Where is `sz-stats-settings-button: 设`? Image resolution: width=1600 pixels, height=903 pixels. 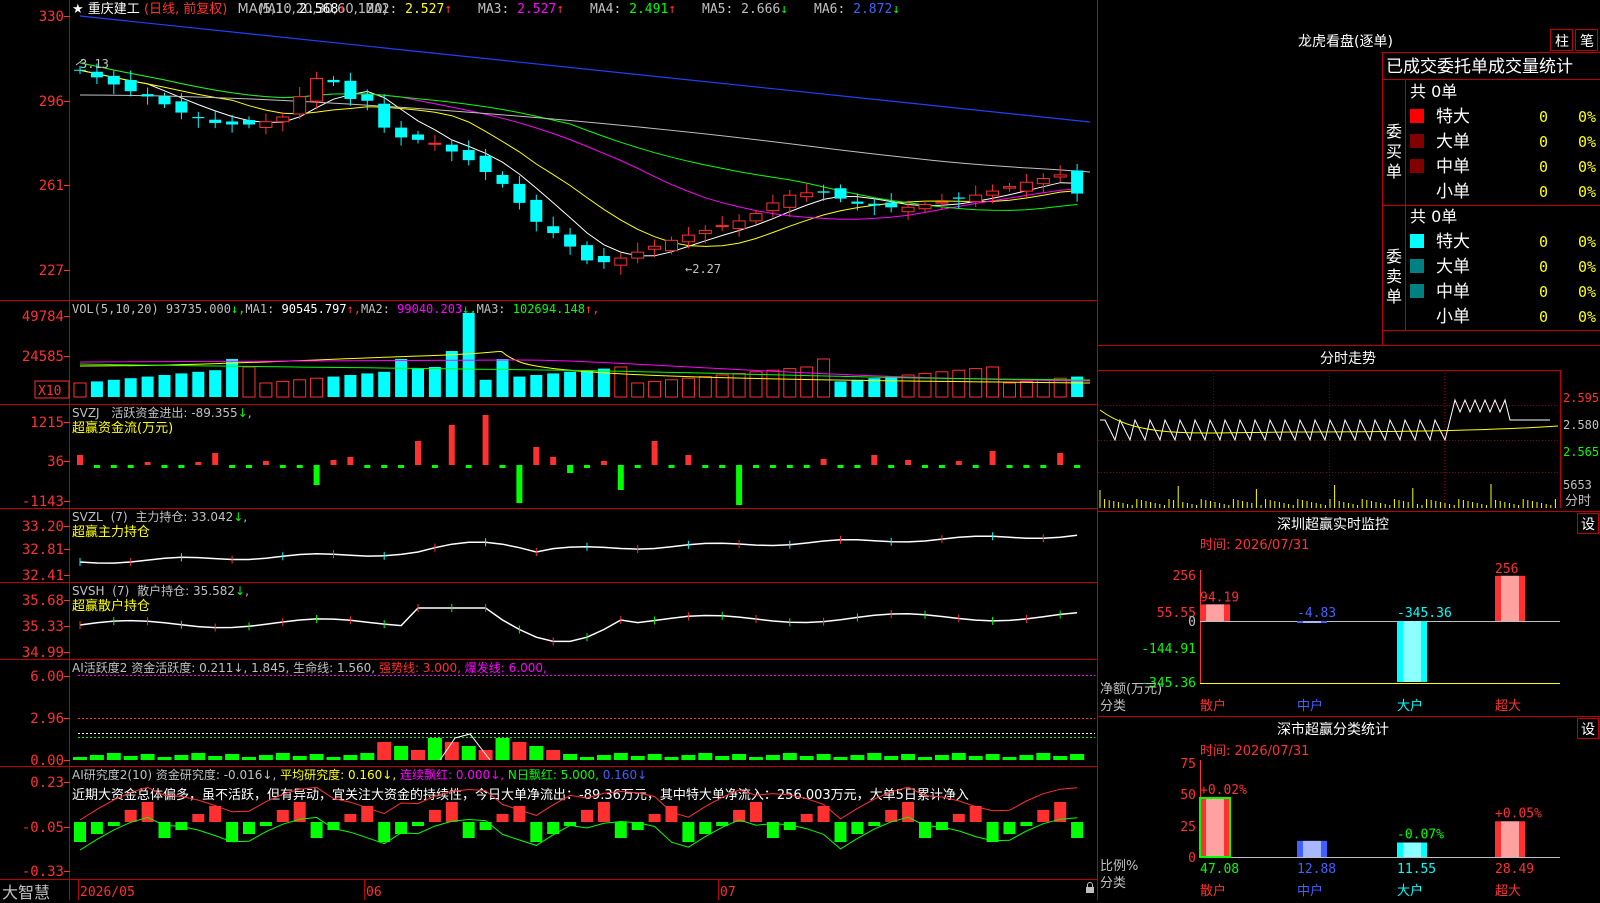 sz-stats-settings-button: 设 is located at coordinates (1588, 728).